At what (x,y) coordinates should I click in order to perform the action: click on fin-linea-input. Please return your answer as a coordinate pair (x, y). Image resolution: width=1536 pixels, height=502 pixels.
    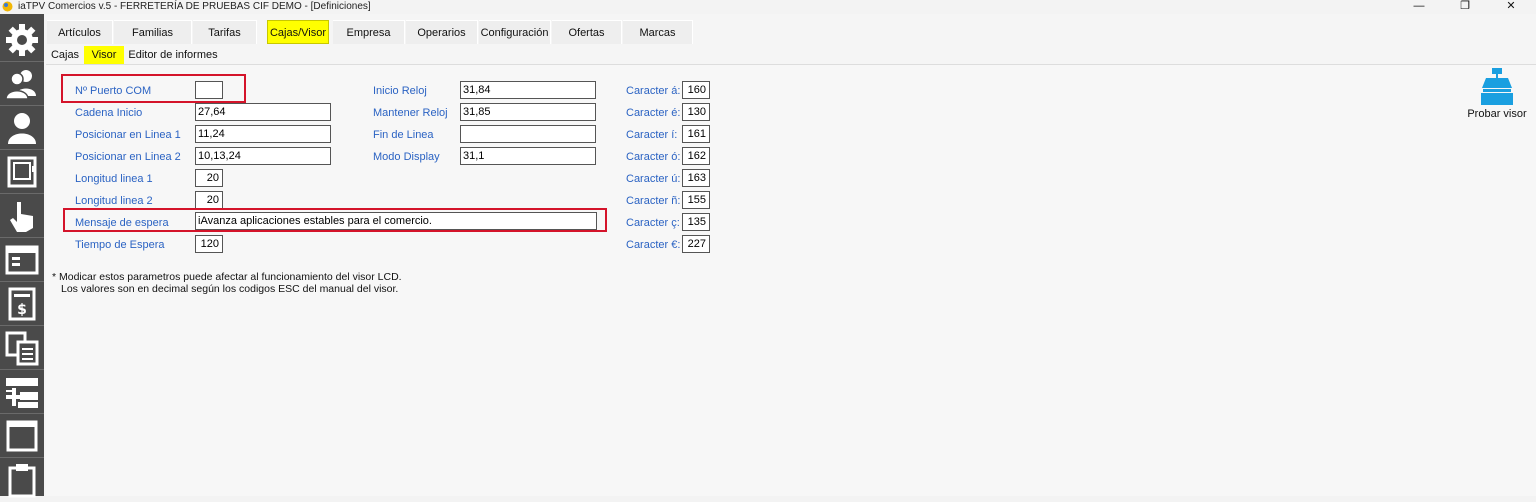
    Looking at the image, I should click on (528, 134).